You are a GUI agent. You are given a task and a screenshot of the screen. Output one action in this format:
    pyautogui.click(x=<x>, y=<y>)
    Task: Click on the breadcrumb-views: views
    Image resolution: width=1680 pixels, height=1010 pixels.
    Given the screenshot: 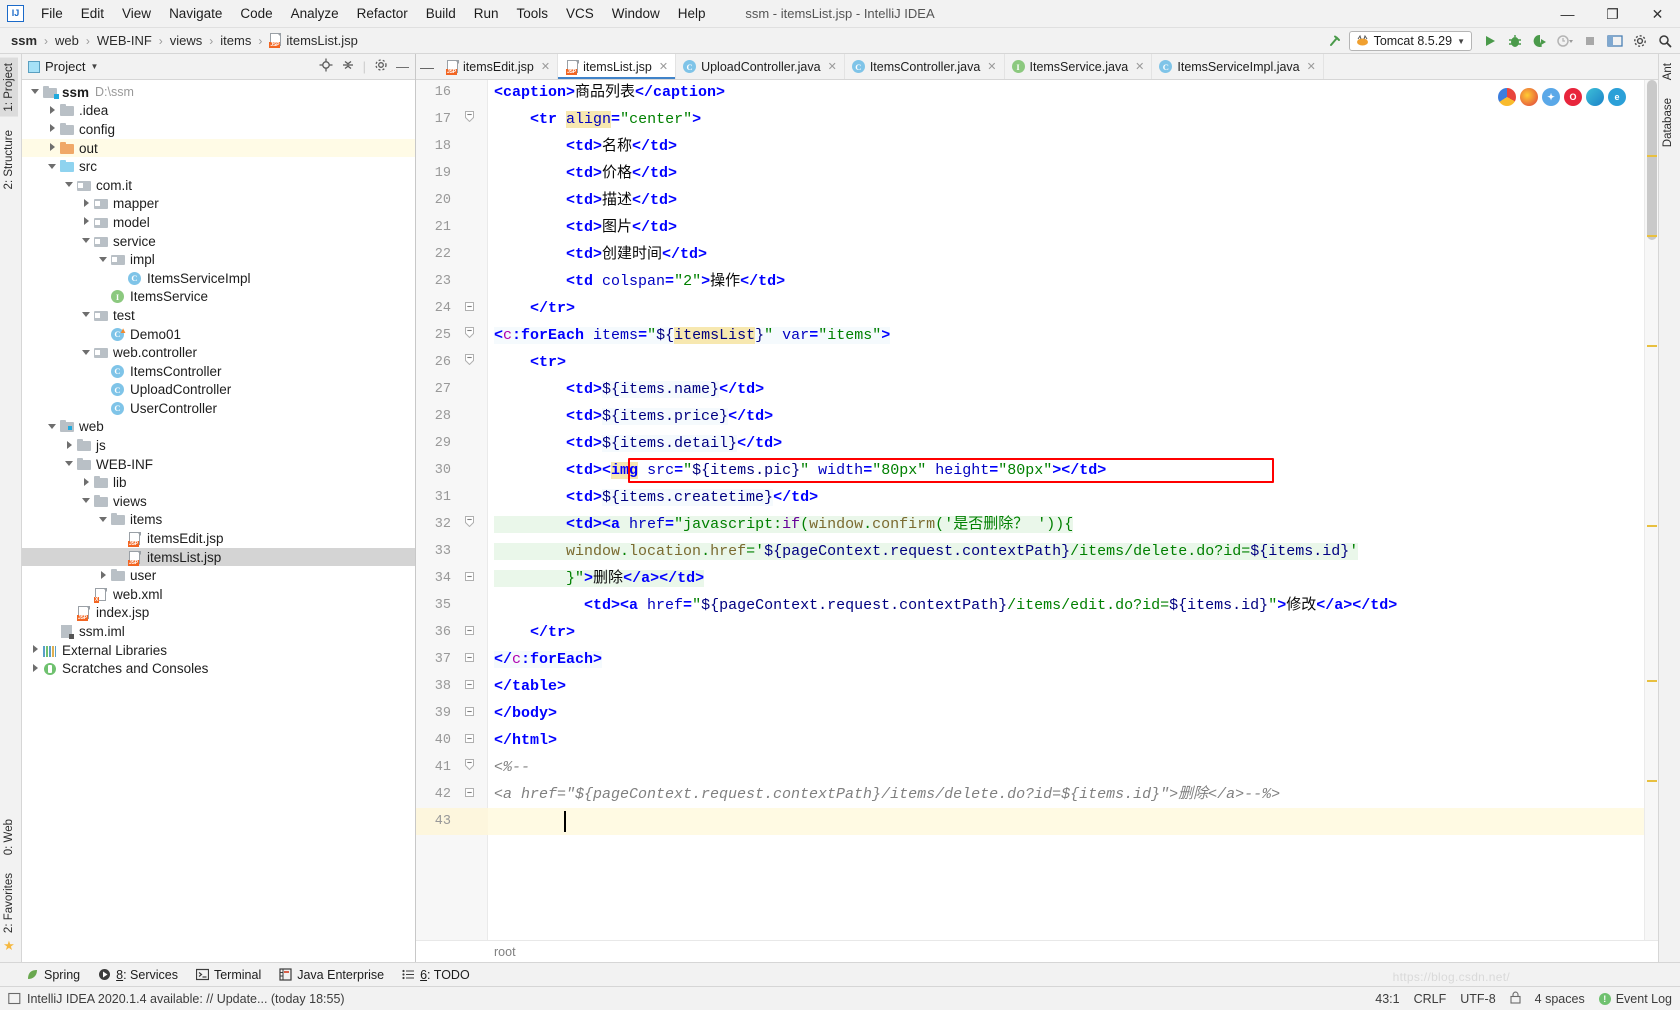 What is the action you would take?
    pyautogui.click(x=186, y=40)
    